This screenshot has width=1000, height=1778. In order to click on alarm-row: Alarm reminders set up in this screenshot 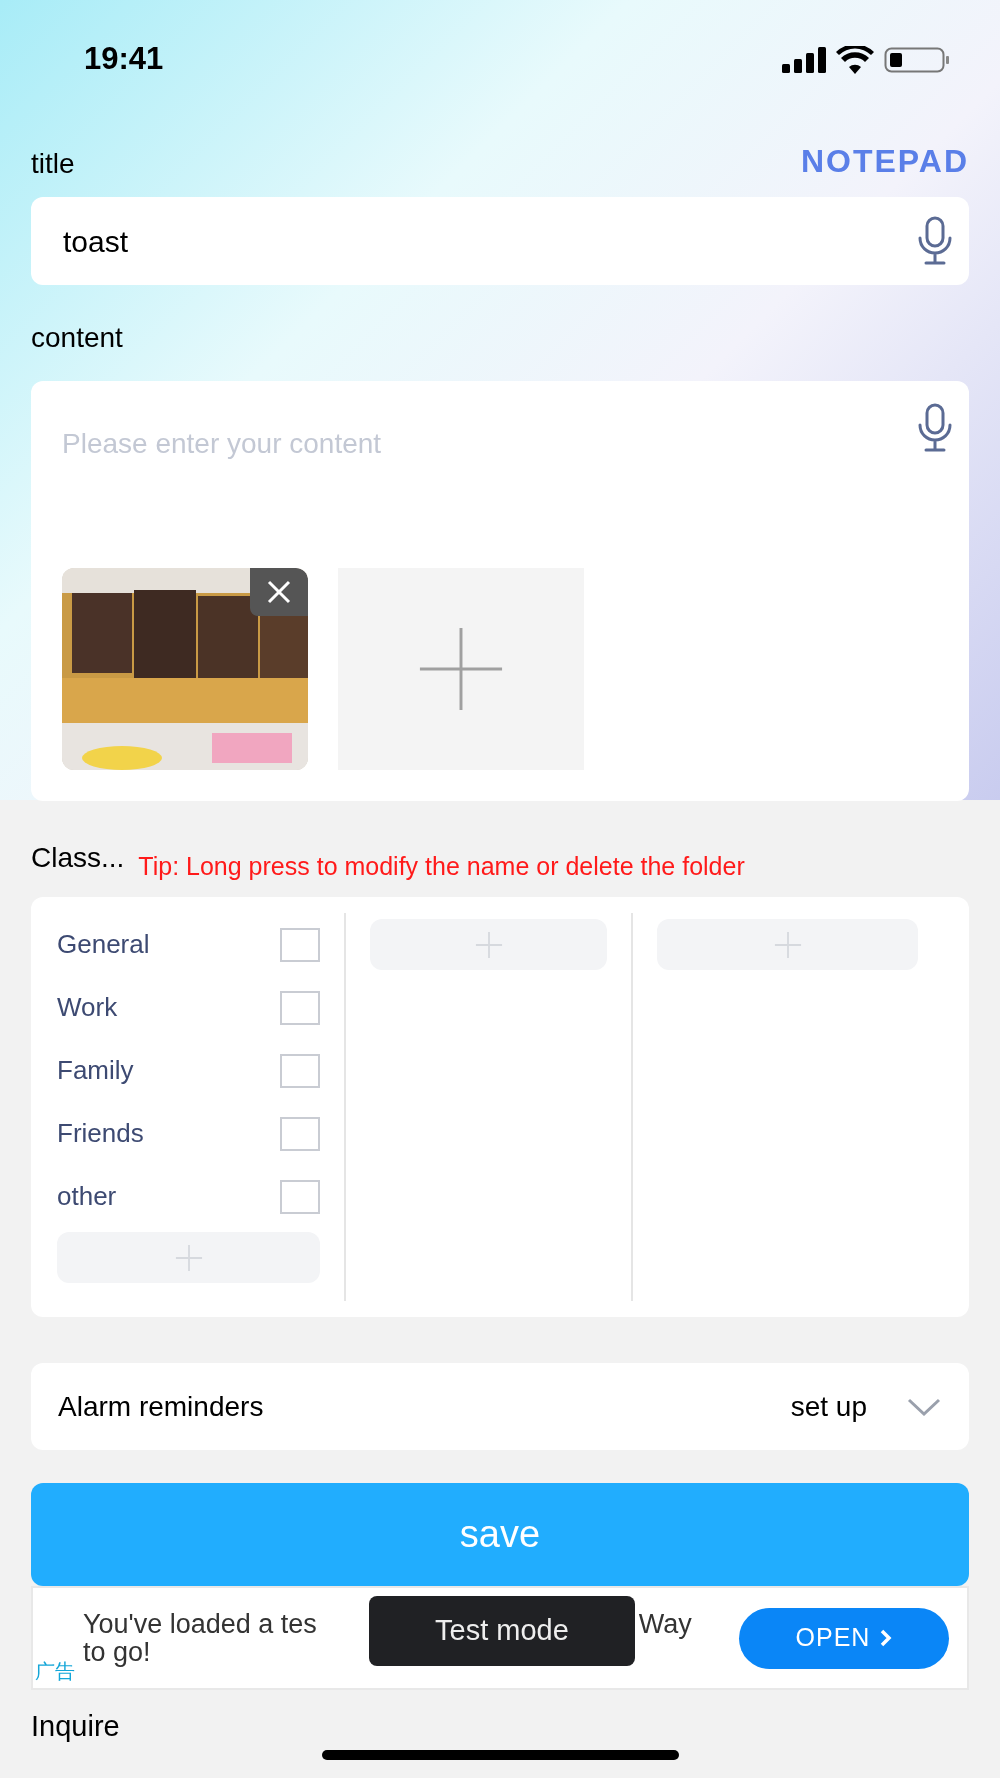, I will do `click(500, 1406)`.